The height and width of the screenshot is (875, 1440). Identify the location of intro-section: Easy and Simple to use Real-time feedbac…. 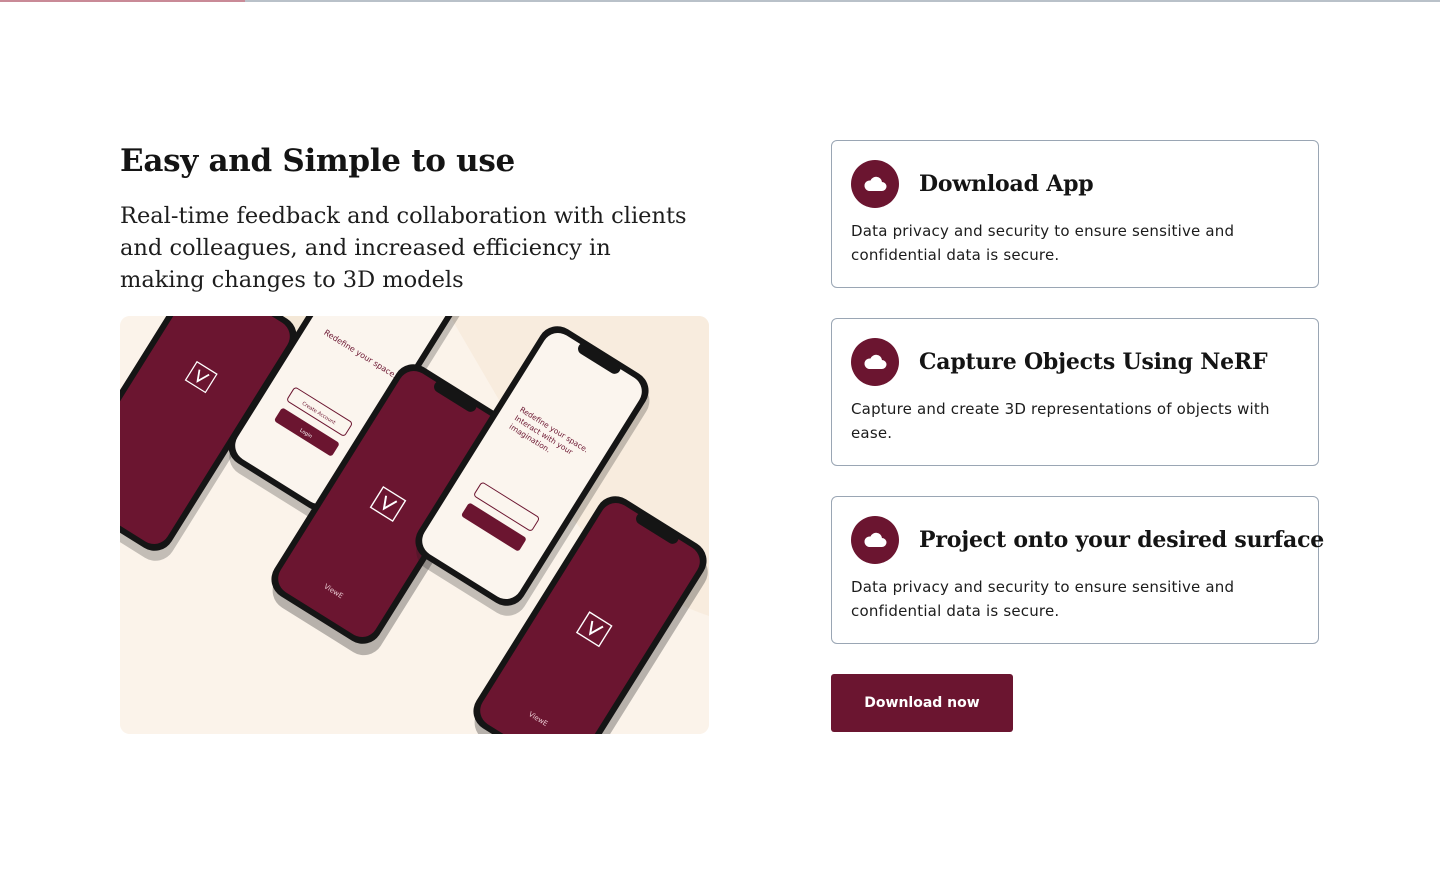
(415, 218).